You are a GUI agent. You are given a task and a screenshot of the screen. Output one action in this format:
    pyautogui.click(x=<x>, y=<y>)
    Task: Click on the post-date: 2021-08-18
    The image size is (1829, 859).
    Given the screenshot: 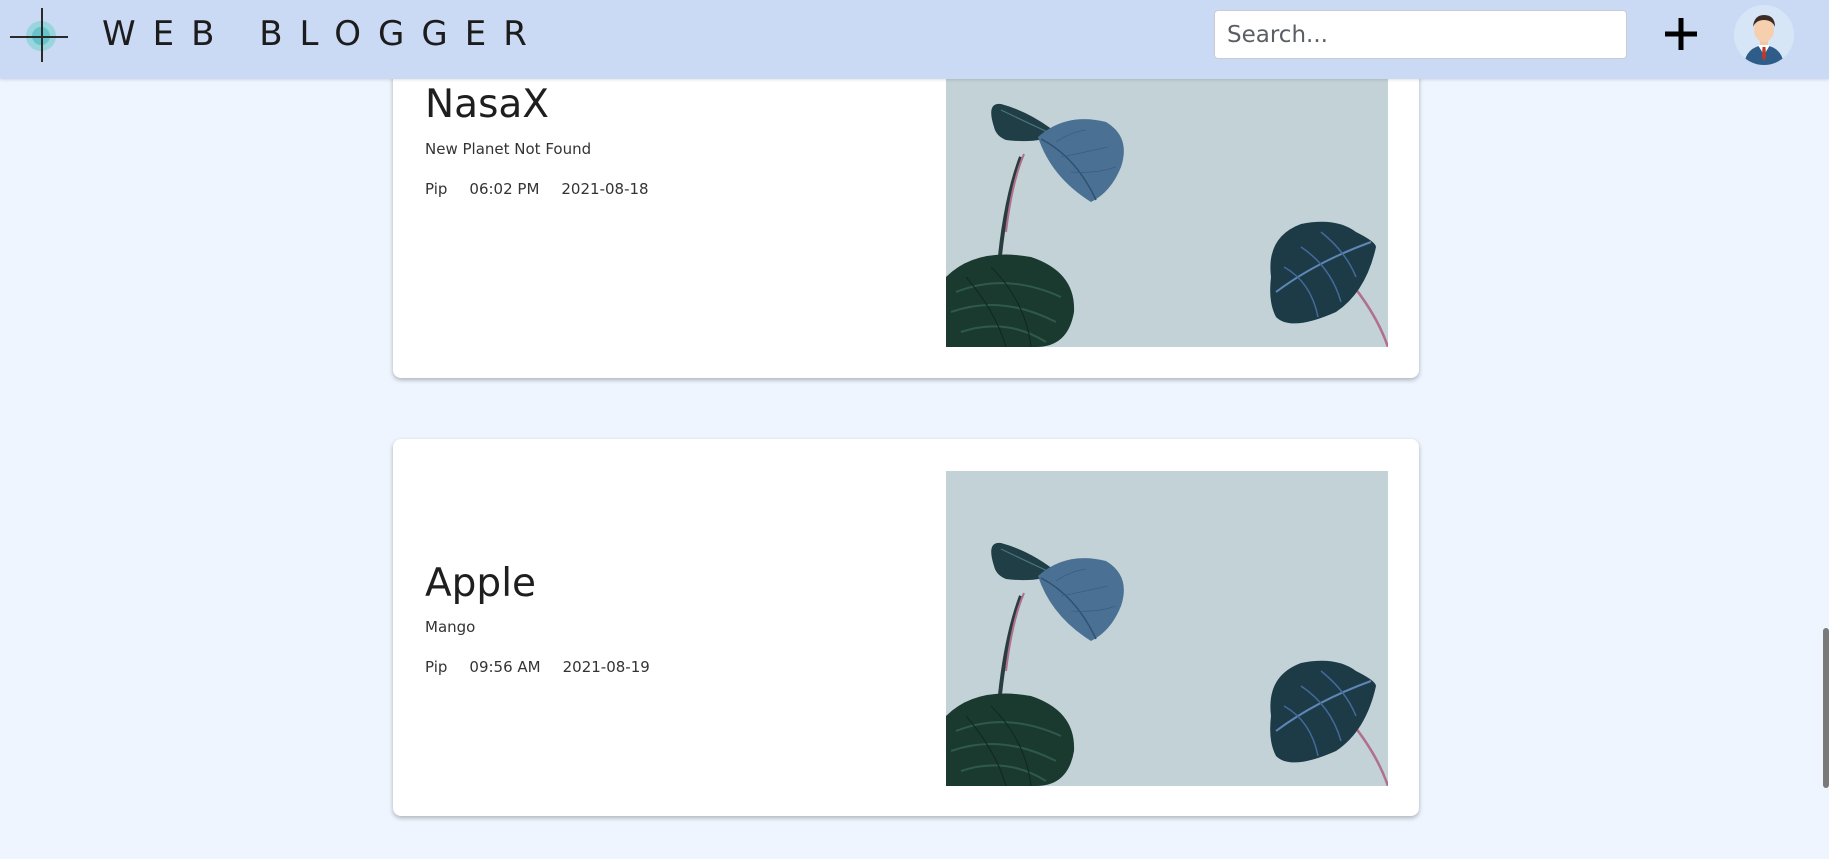 What is the action you would take?
    pyautogui.click(x=605, y=189)
    